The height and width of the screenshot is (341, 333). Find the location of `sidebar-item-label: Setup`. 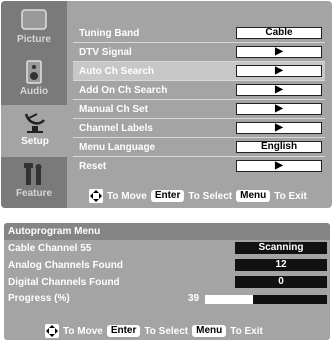

sidebar-item-label: Setup is located at coordinates (35, 141).